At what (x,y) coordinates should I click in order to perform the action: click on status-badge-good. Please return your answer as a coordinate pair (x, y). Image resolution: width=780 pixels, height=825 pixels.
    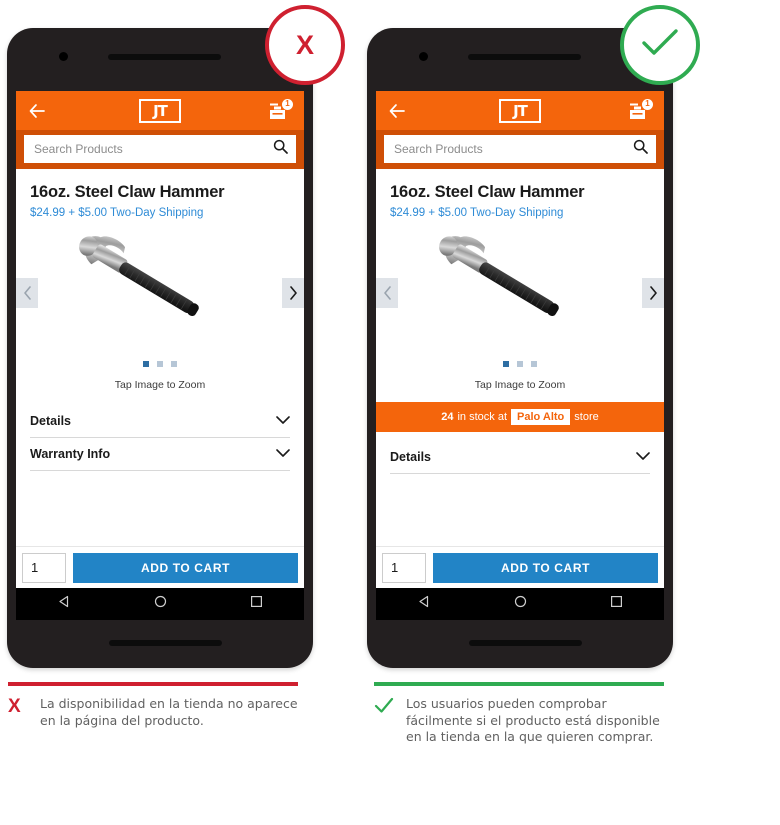
    Looking at the image, I should click on (660, 45).